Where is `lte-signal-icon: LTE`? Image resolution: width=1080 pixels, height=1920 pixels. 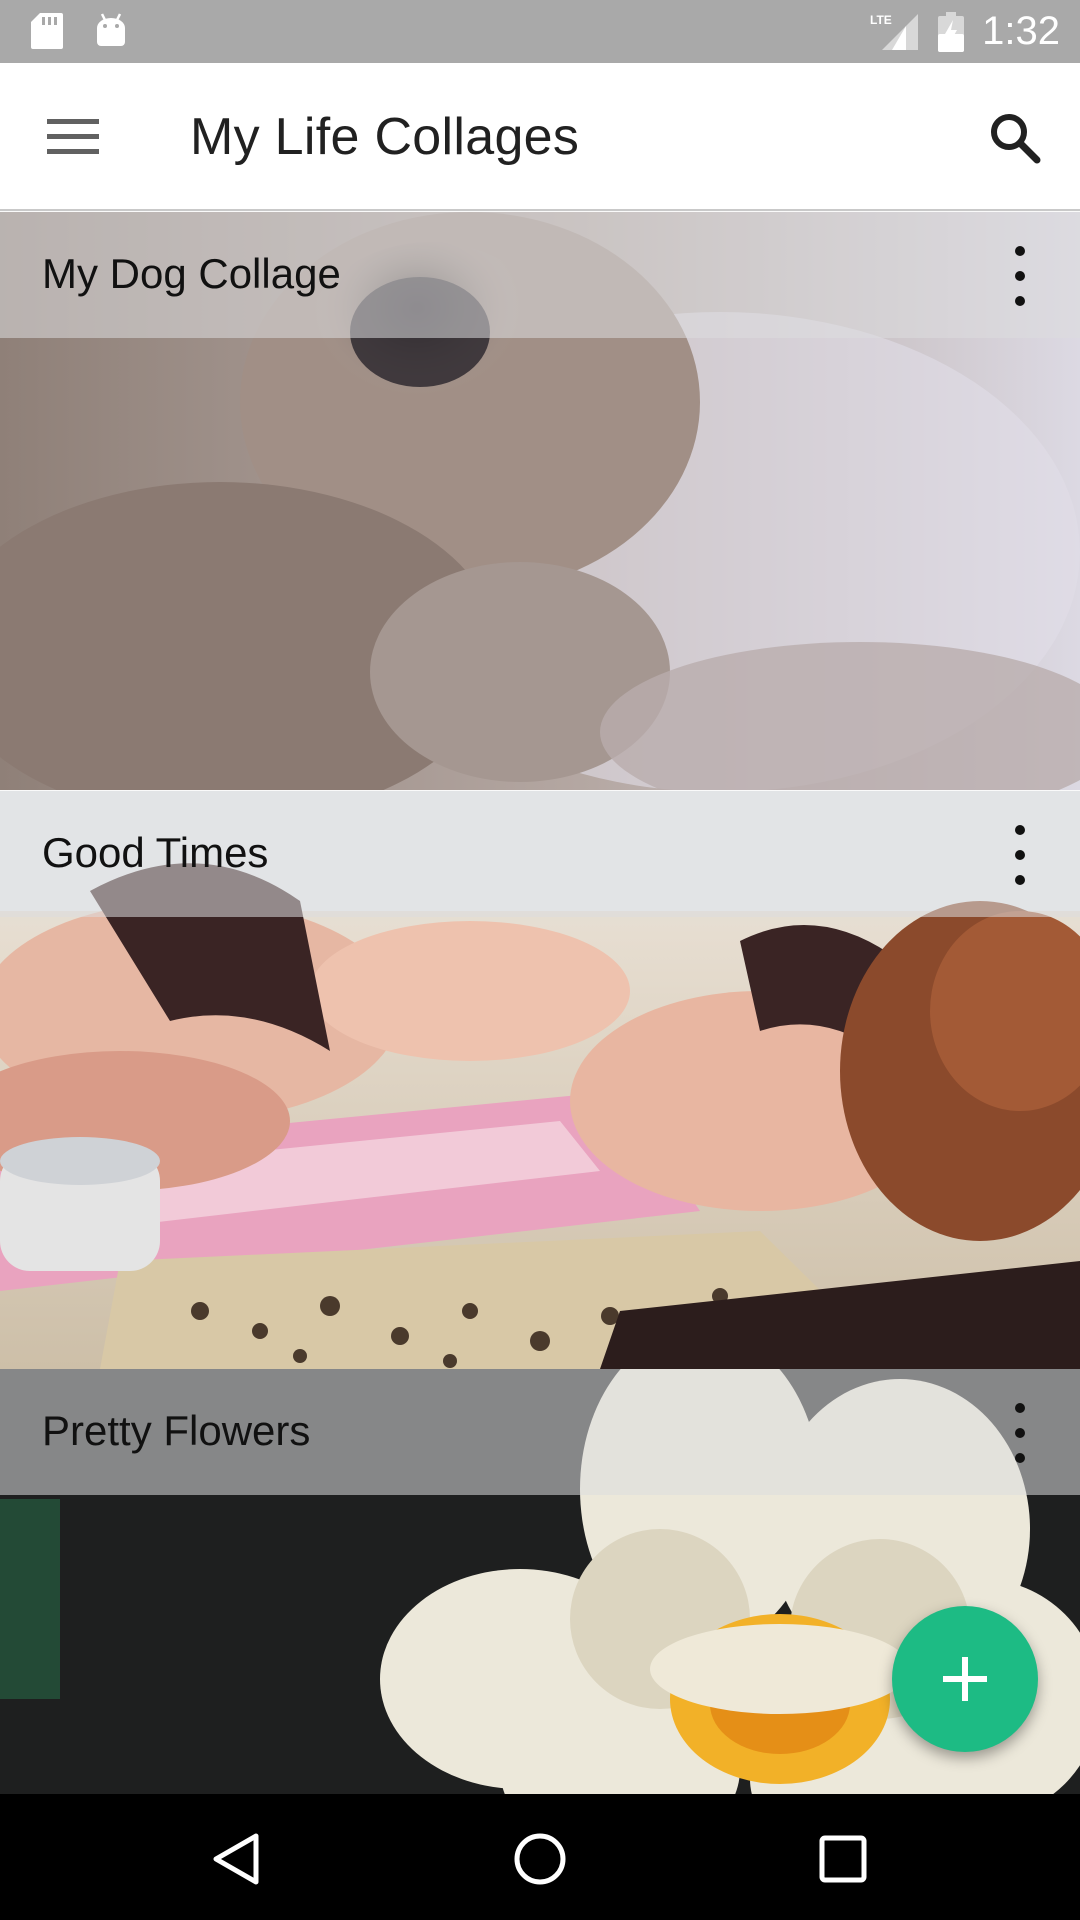 lte-signal-icon: LTE is located at coordinates (894, 31).